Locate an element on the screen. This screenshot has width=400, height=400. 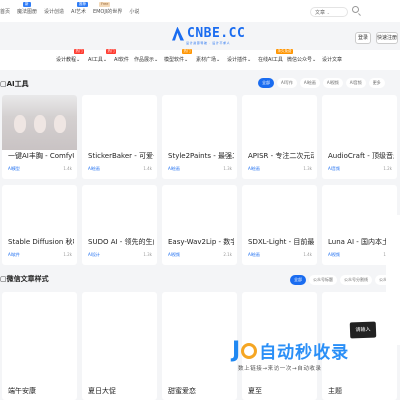
tab-wechat-divider: 公众号分割线 is located at coordinates (356, 280).